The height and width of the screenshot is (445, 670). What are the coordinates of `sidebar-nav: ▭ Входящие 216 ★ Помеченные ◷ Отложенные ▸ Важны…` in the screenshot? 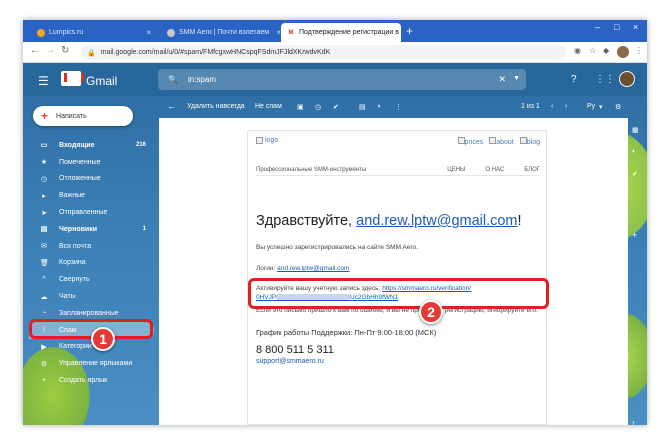 It's located at (91, 263).